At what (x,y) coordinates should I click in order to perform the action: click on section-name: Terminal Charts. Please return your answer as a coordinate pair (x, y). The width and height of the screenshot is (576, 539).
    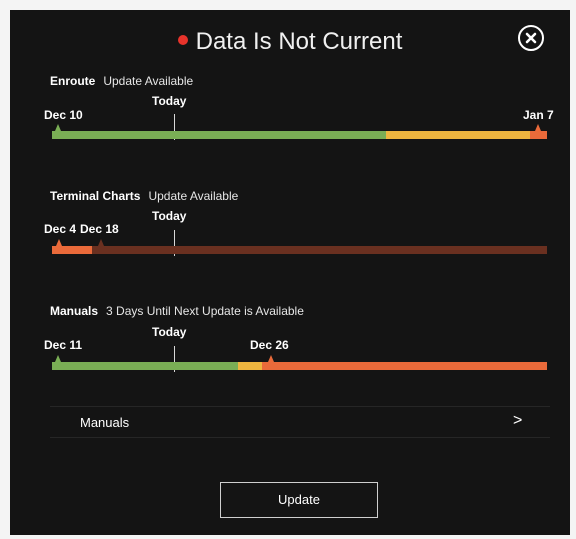
    Looking at the image, I should click on (95, 196).